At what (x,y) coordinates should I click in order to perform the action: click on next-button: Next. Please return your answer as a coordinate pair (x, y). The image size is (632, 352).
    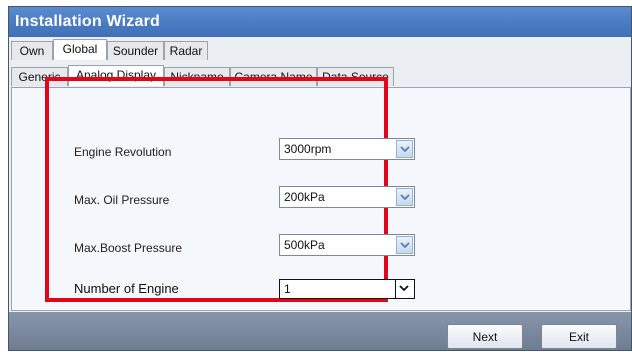
    Looking at the image, I should click on (485, 336).